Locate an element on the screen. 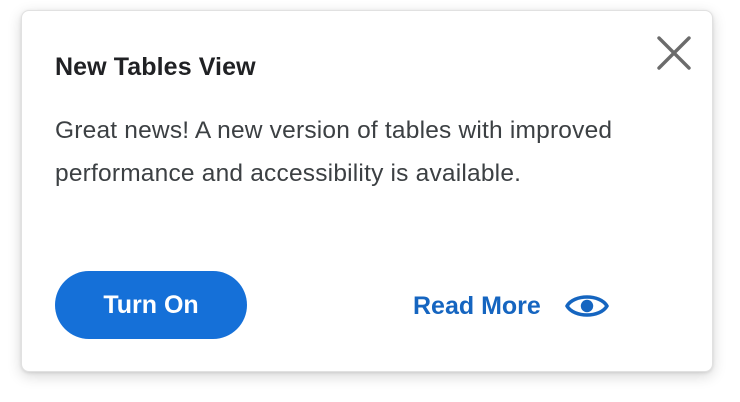 This screenshot has height=402, width=740. read-more-link: Read More is located at coordinates (511, 306).